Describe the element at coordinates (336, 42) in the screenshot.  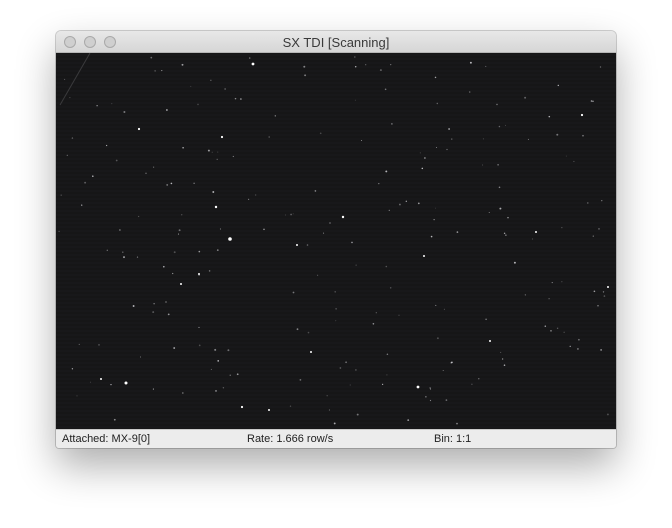
I see `title-bar: SX TDI [Scanning]` at that location.